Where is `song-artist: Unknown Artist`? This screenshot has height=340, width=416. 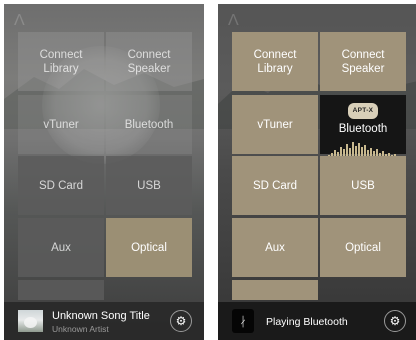
song-artist: Unknown Artist is located at coordinates (80, 329).